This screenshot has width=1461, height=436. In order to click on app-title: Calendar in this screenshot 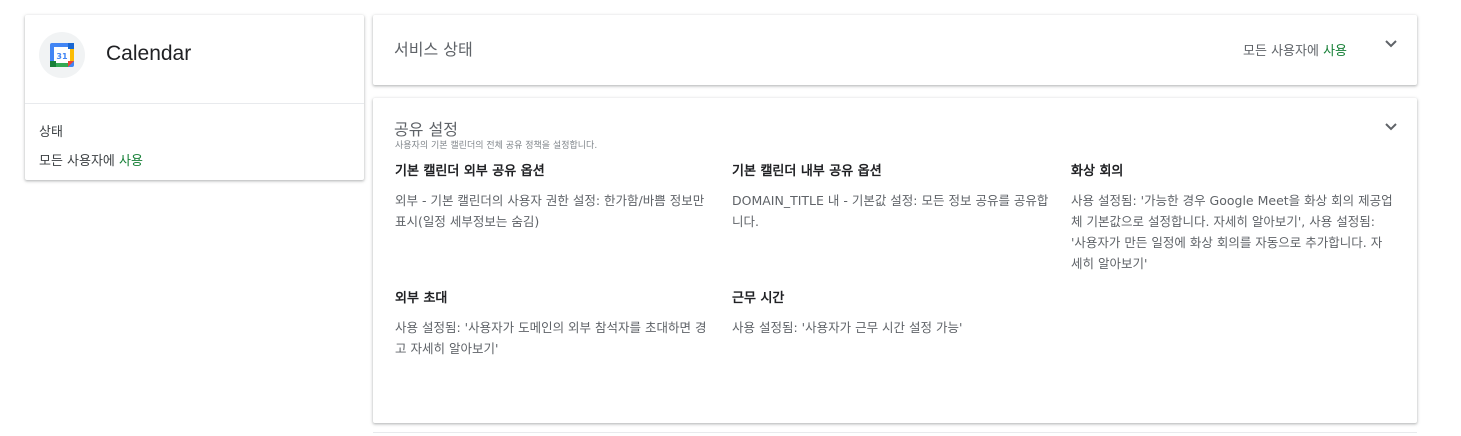, I will do `click(149, 53)`.